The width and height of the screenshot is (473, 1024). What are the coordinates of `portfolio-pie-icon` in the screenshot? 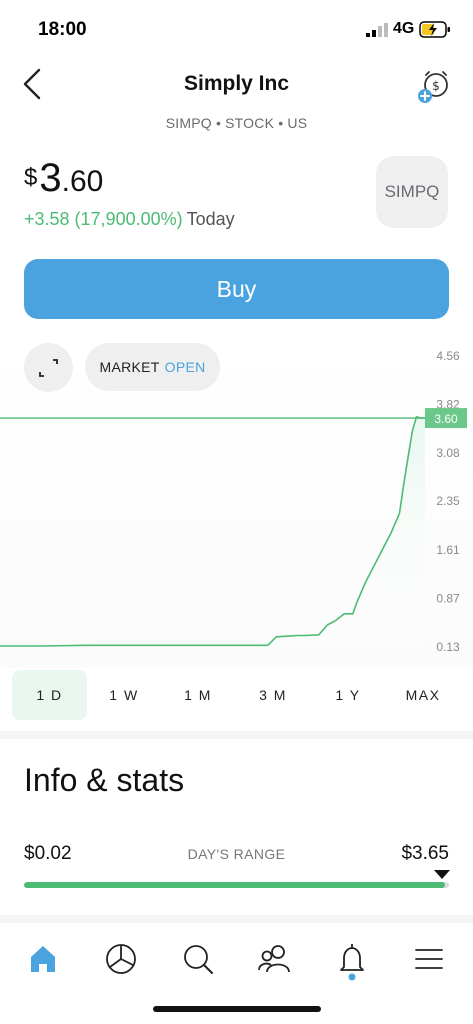 It's located at (121, 959).